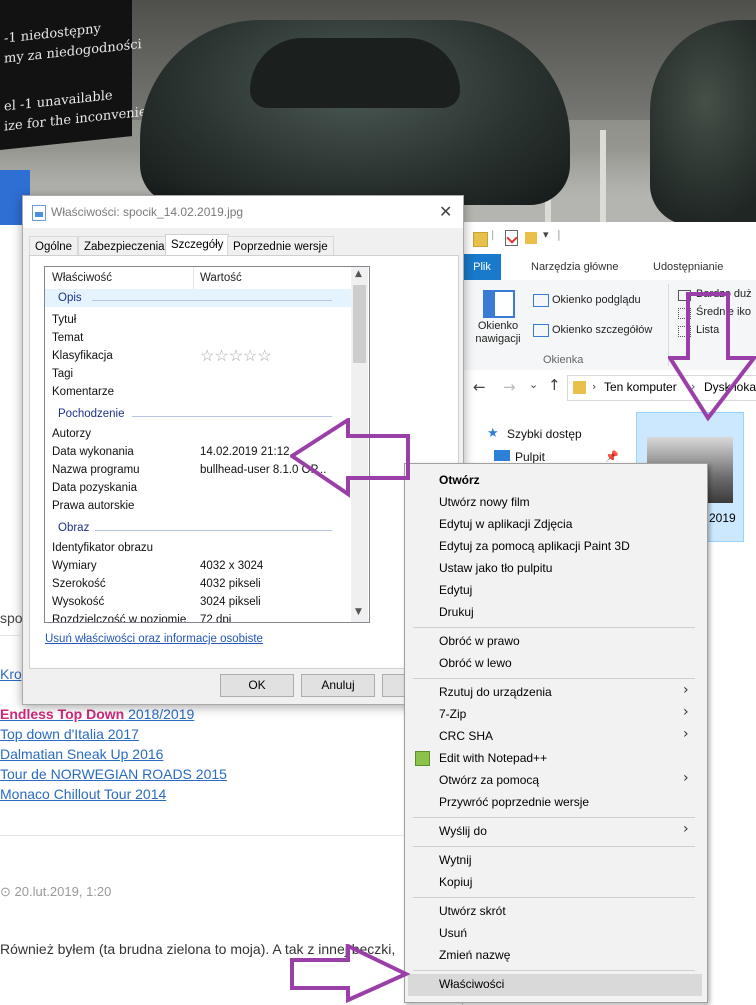 The width and height of the screenshot is (756, 1005). What do you see at coordinates (10, 635) in the screenshot?
I see `divider` at bounding box center [10, 635].